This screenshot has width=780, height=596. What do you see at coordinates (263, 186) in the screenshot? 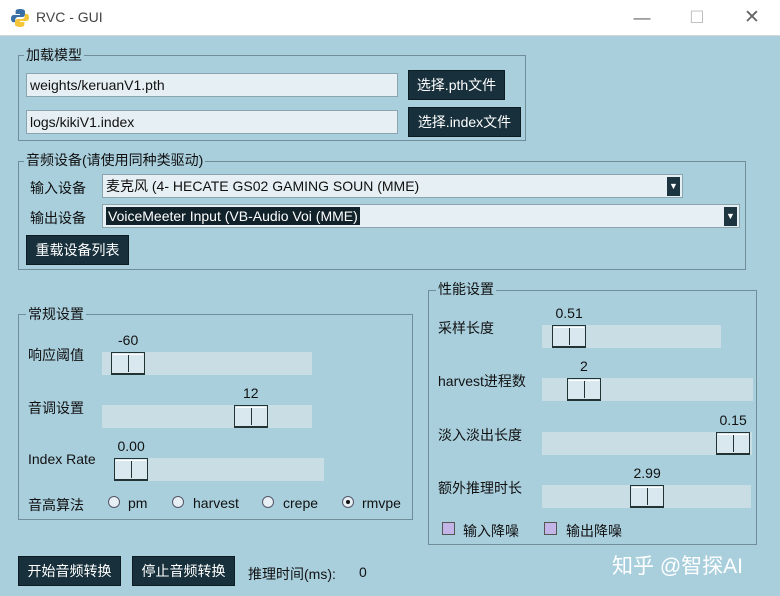
I see `input-device-value: 麦克风 (4- HECATE GS02 GAMING SOUN (MME)` at bounding box center [263, 186].